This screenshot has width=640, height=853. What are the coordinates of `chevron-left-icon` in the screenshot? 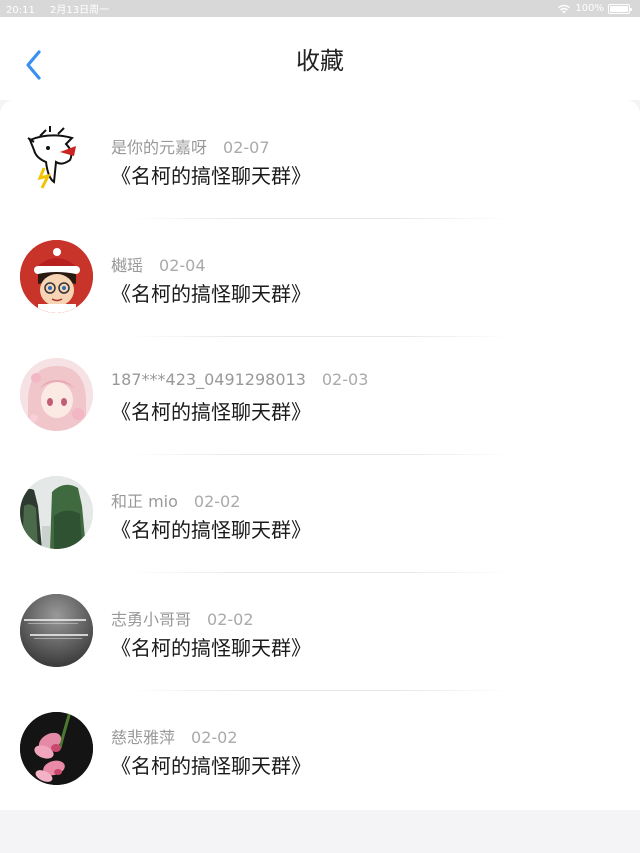 It's located at (33, 65).